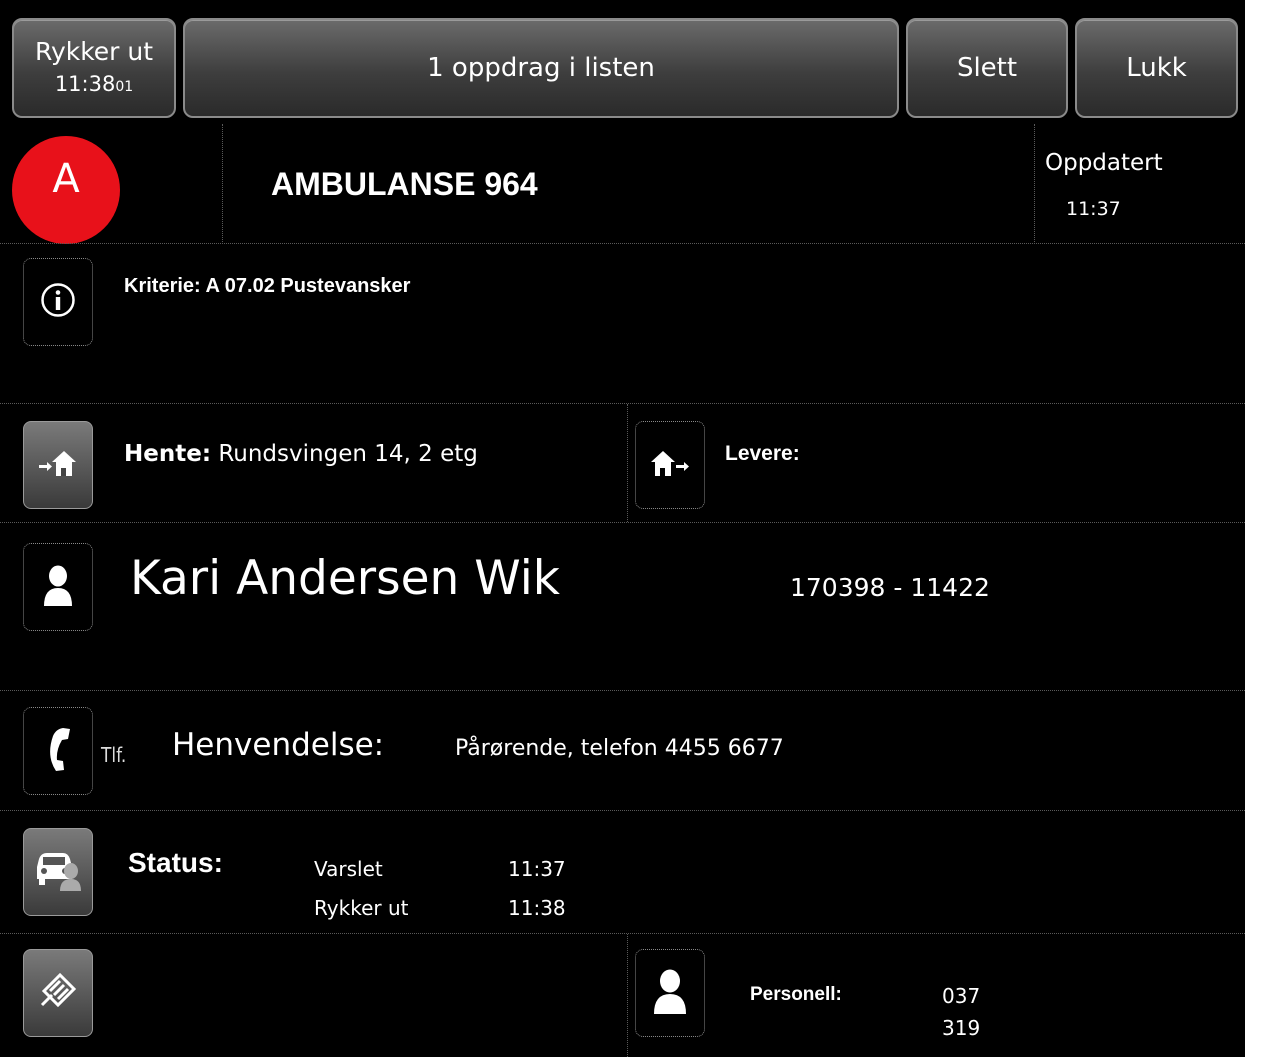  I want to click on status-time-seconds: 01, so click(124, 86).